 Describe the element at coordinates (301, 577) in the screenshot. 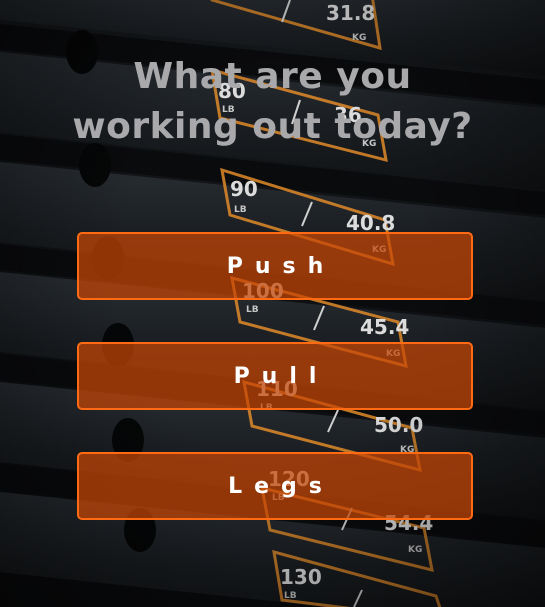

I see `plate-lb-label: 130` at that location.